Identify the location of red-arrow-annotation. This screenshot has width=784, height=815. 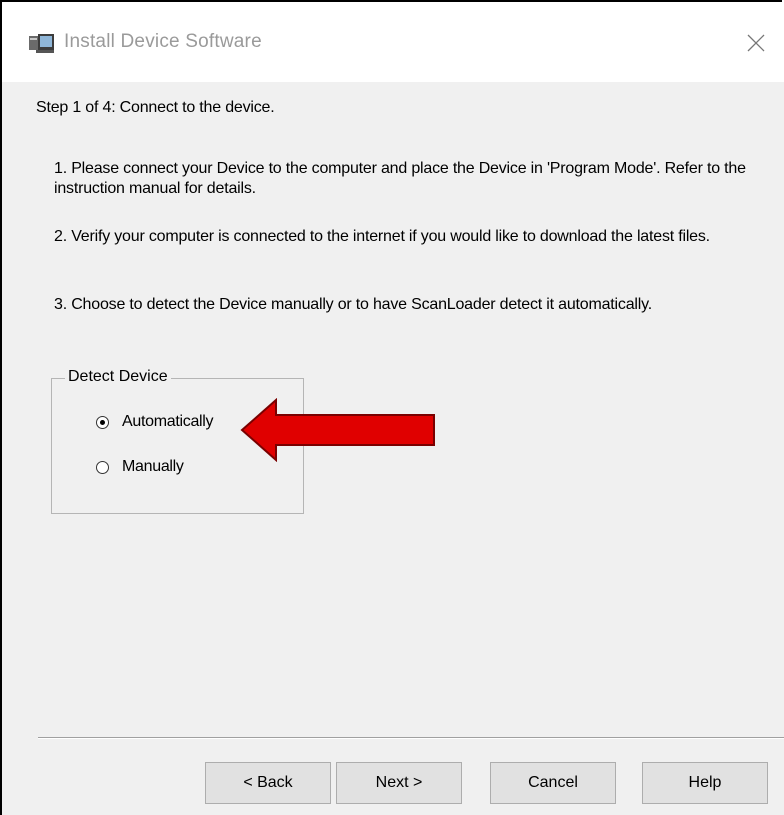
(337, 430).